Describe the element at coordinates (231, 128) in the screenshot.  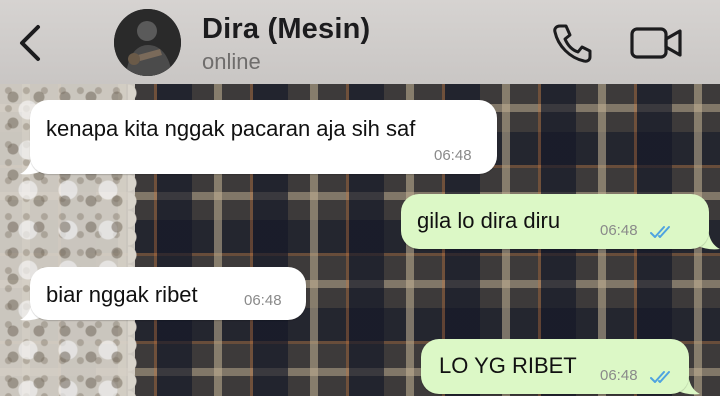
I see `message-text: kenapa kita nggak pacaran aja sih saf` at that location.